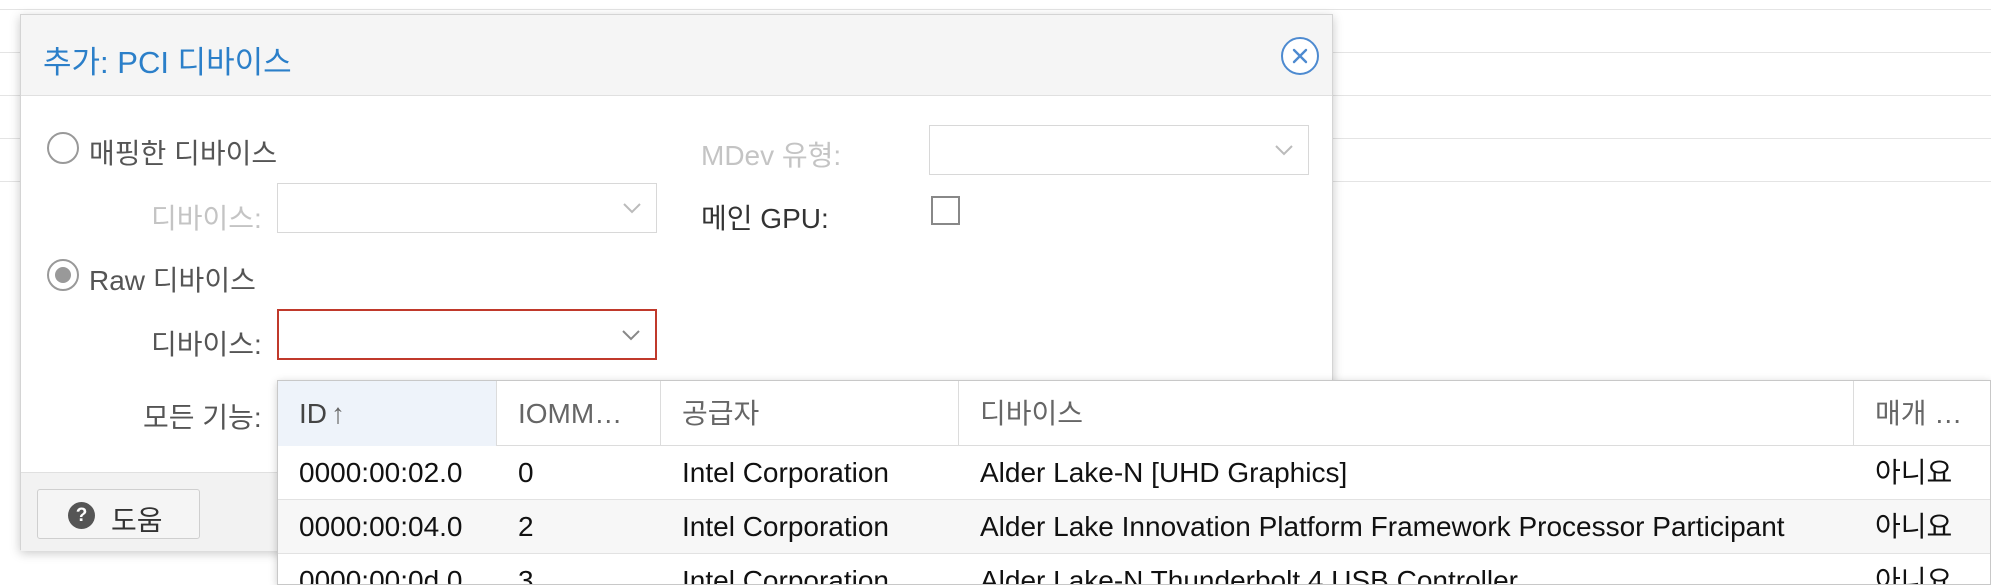 Image resolution: width=1991 pixels, height=585 pixels. I want to click on primary-gpu-checkbox, so click(945, 210).